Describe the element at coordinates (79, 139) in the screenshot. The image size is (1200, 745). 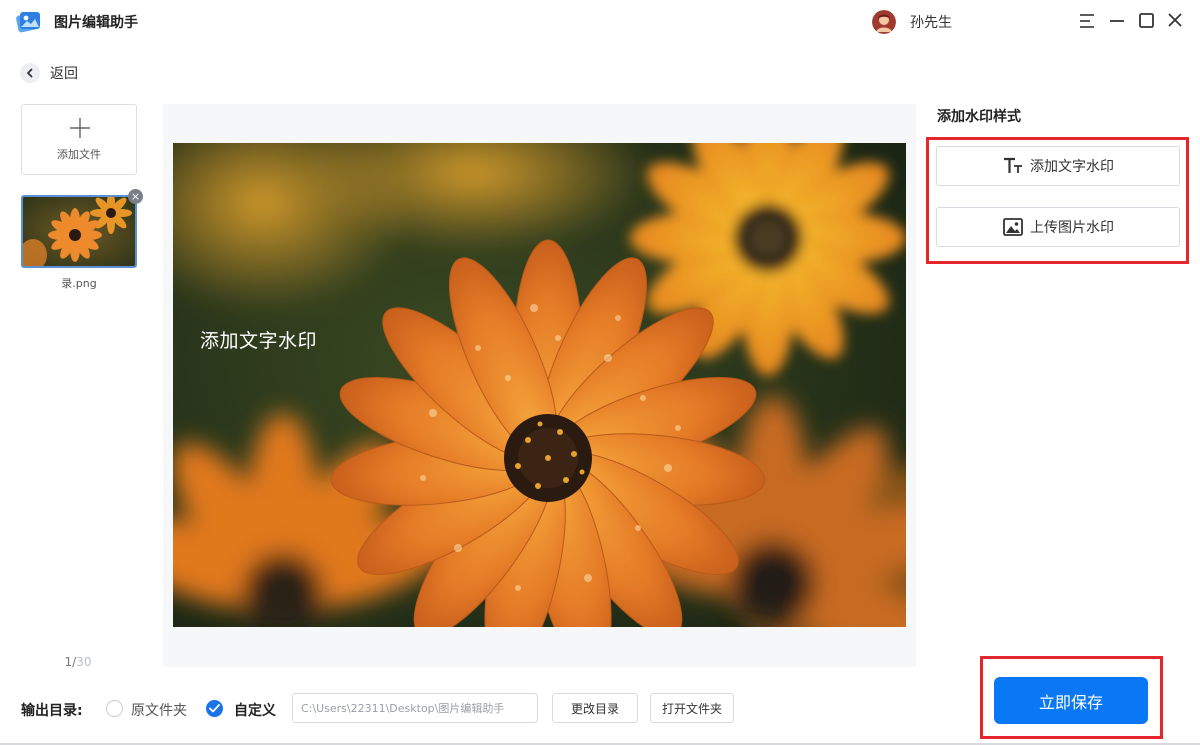
I see `add-file-button: 添加文件` at that location.